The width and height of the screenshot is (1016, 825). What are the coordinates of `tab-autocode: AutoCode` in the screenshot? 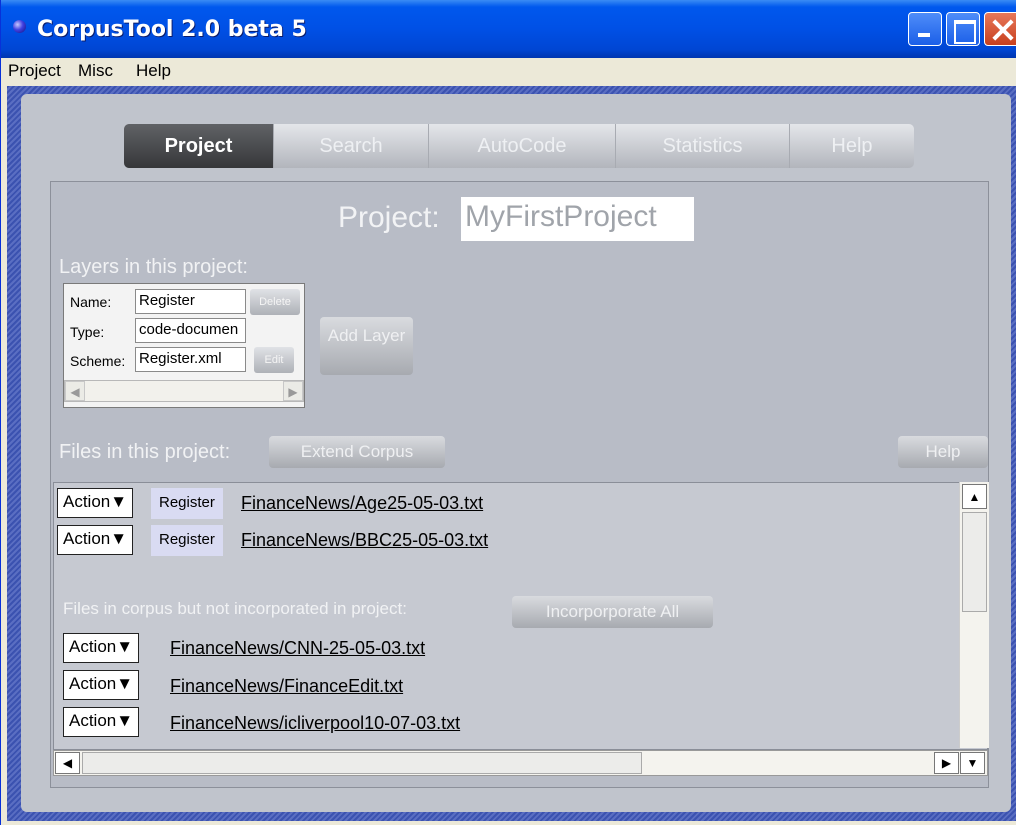 It's located at (522, 146).